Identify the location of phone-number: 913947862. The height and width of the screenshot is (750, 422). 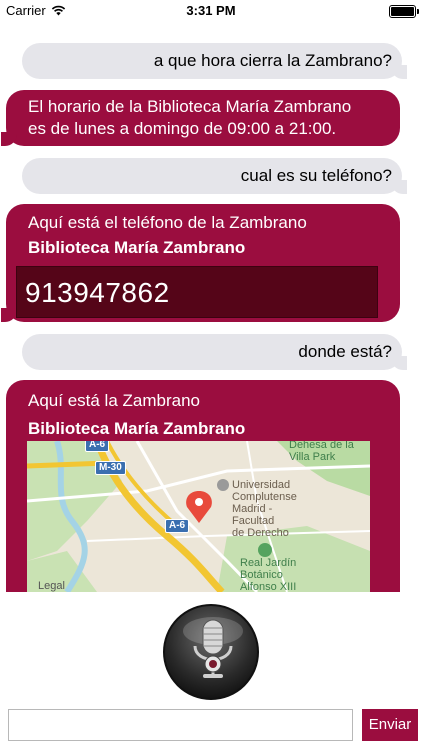
(97, 293).